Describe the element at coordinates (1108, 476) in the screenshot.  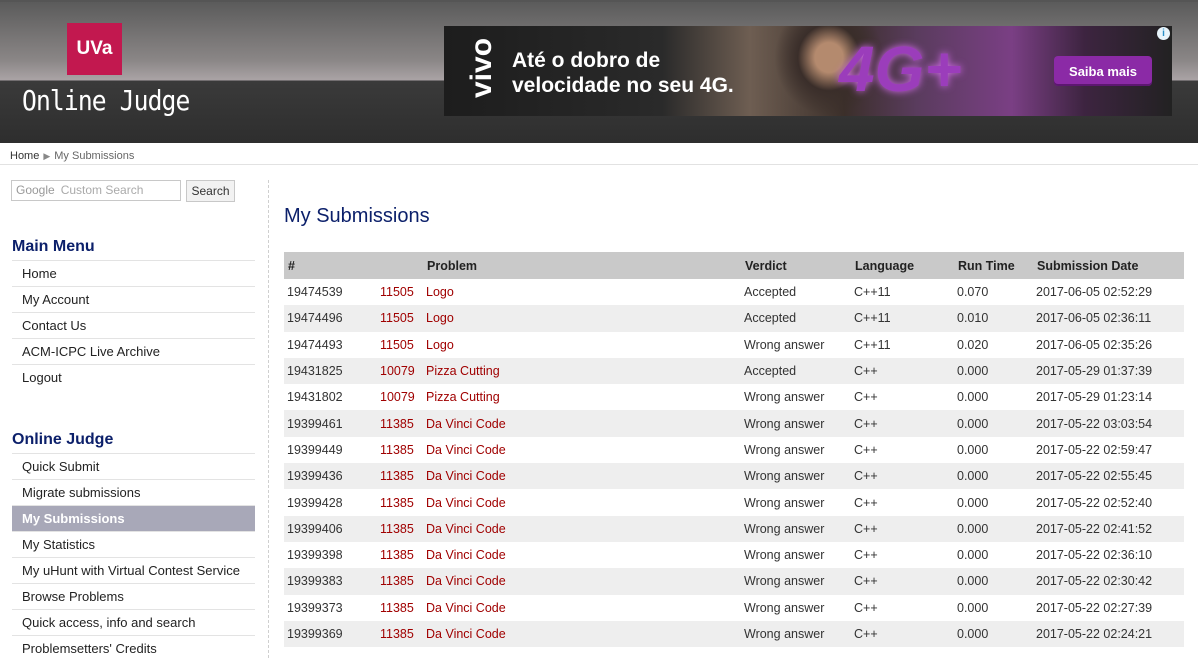
I see `submission-date: 2017-05-22 02:55:45` at that location.